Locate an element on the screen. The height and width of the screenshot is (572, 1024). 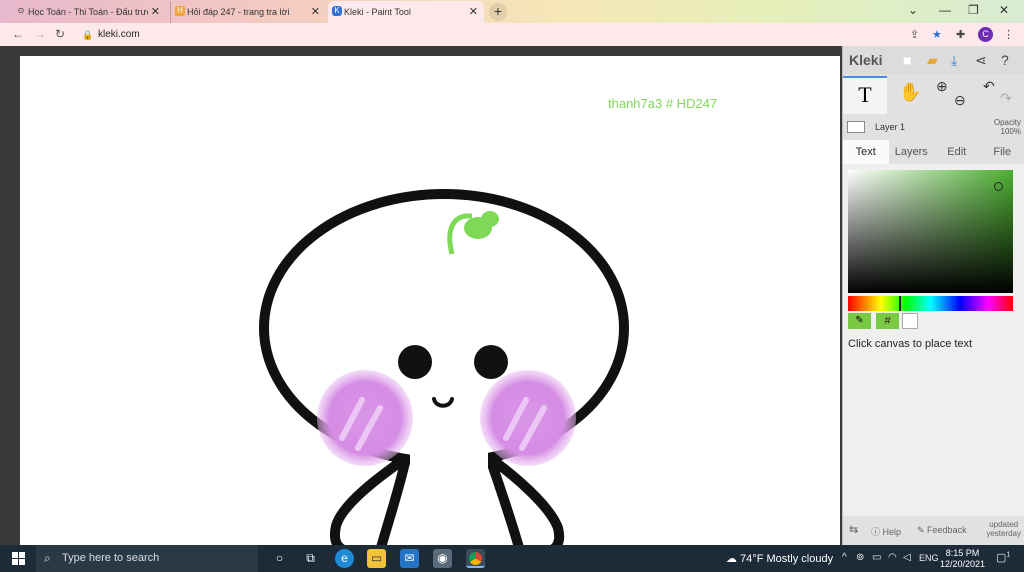
search-icon: ⌕ is located at coordinates (47, 558).